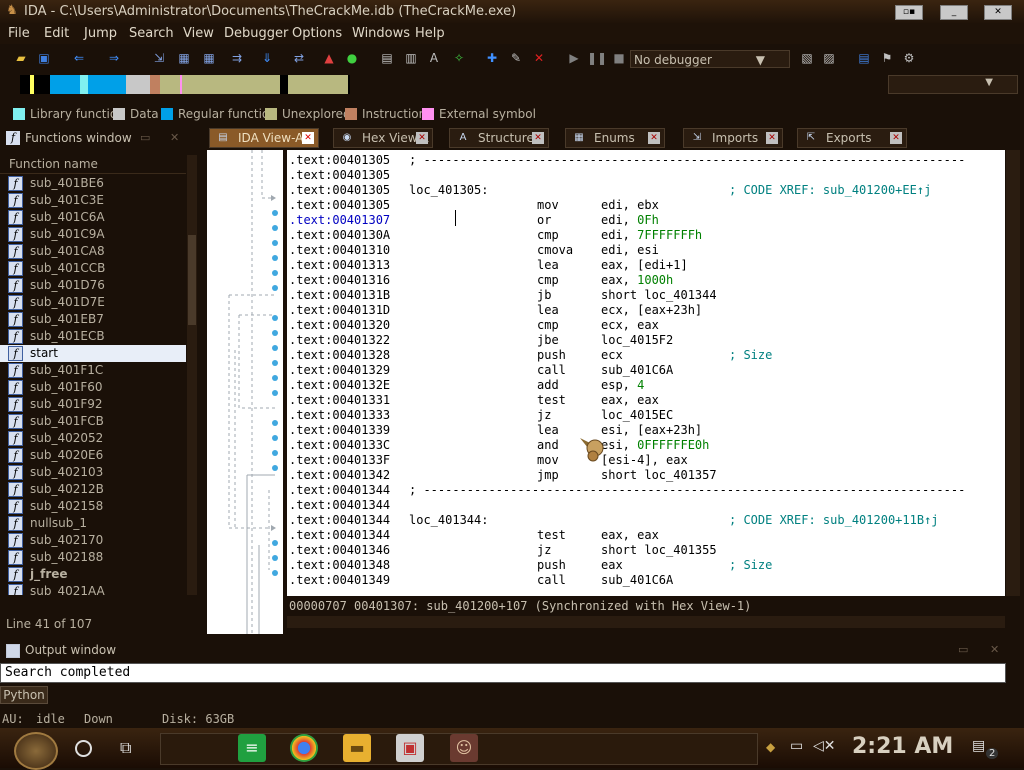 The height and width of the screenshot is (770, 1024). I want to click on network-icon: ▭, so click(796, 746).